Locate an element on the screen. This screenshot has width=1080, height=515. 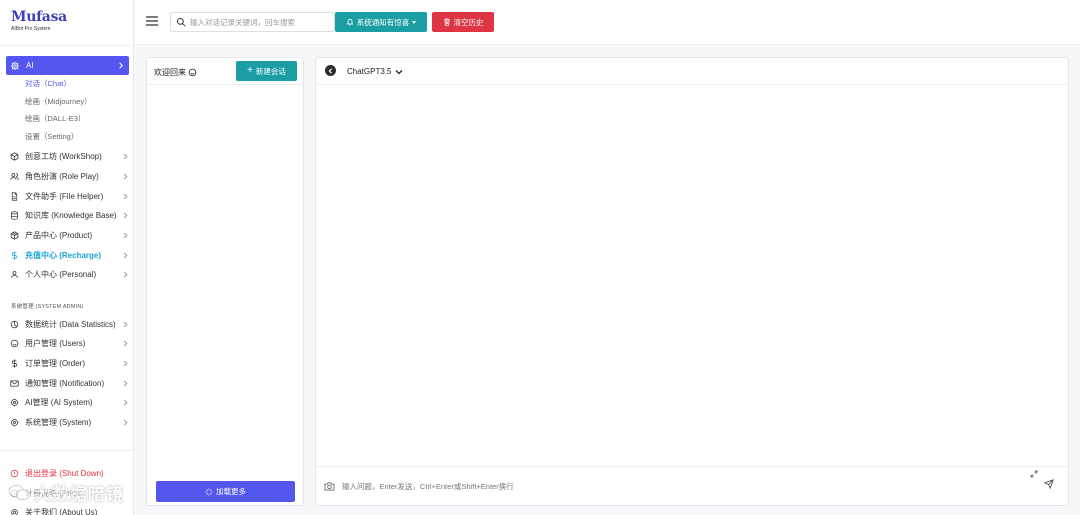
sidebar-item-label: 产品中心 (Product) is located at coordinates (59, 235).